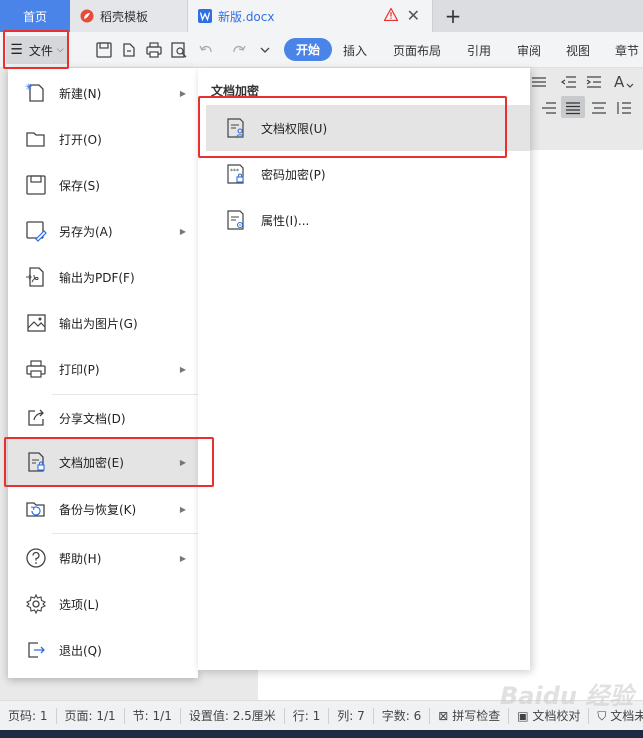 The width and height of the screenshot is (643, 738). I want to click on toolbar: ☰ 文件 ⌵ 开始 插入 页面布局 引用 审阅 视图 章节, so click(321, 50).